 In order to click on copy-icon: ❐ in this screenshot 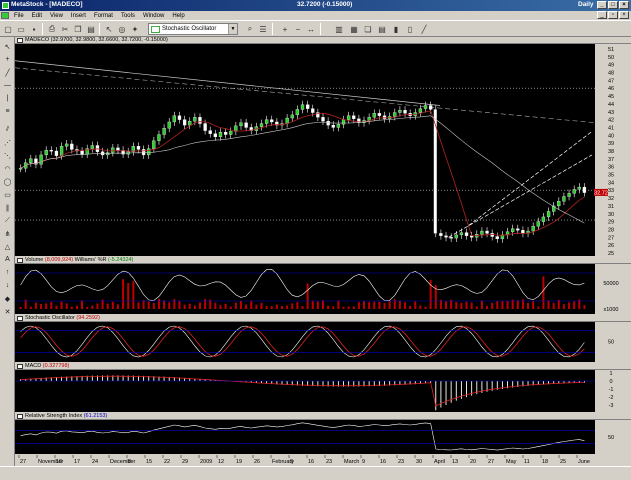, I will do `click(78, 29)`.